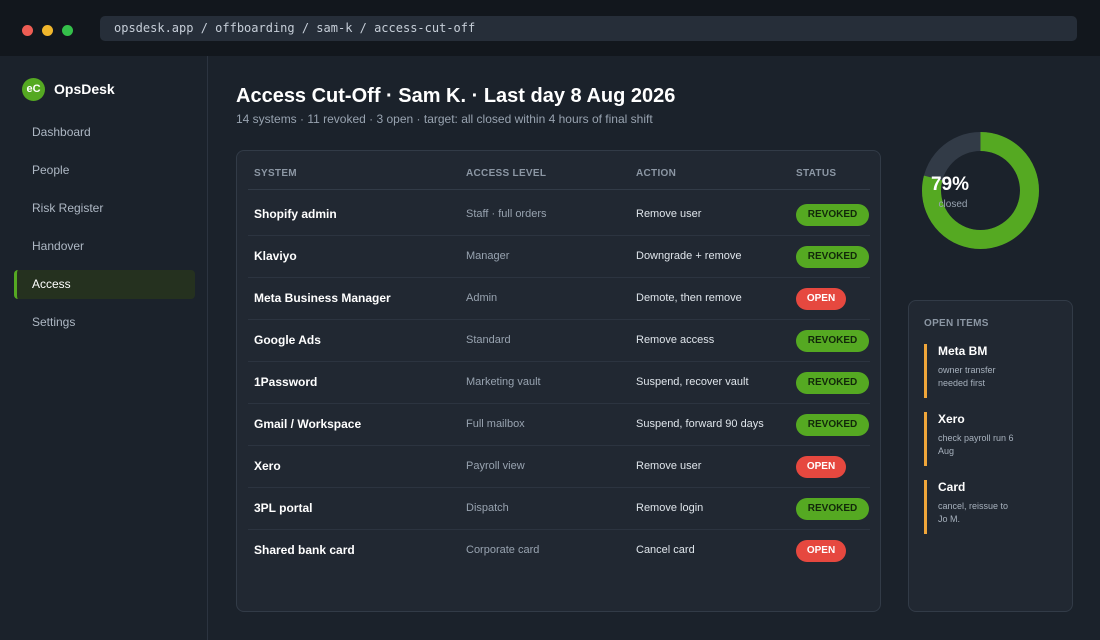 This screenshot has width=1100, height=640. What do you see at coordinates (287, 340) in the screenshot?
I see `system-name: Google Ads` at bounding box center [287, 340].